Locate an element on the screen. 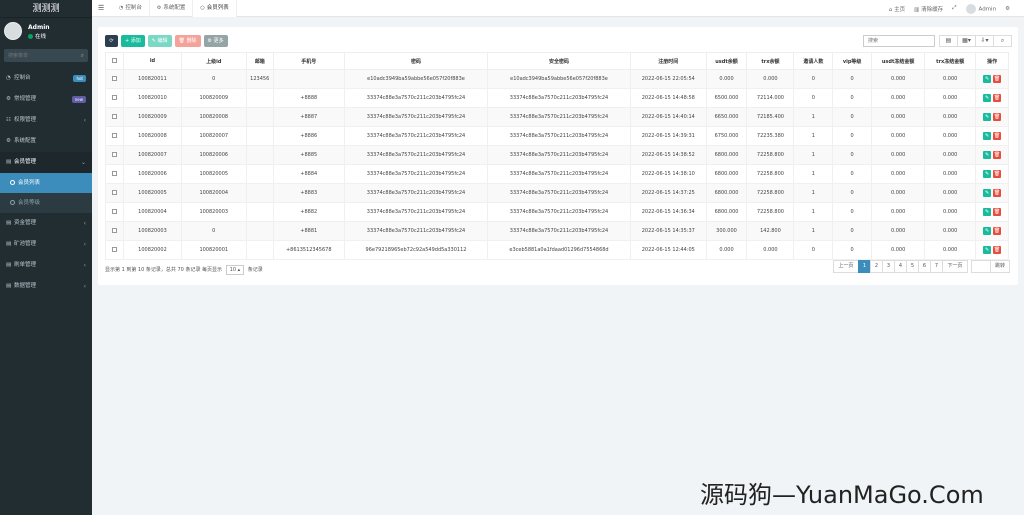 Image resolution: width=1024 pixels, height=515 pixels. export-icon: ⇩▾ is located at coordinates (984, 41).